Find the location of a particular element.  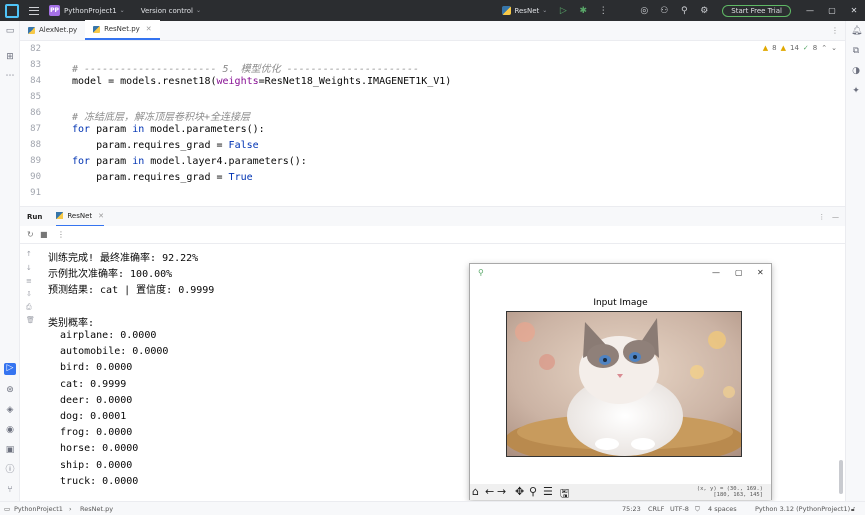

sciview-icon: ◑ is located at coordinates (856, 71).